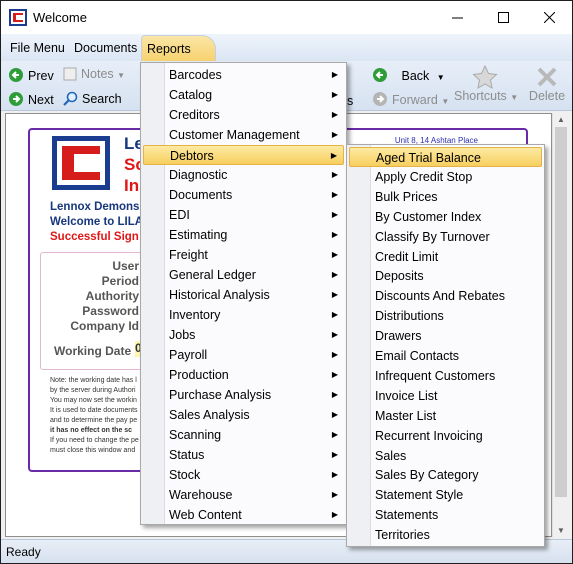 The height and width of the screenshot is (564, 573). I want to click on reports-menu-item-purchase-analysis: Purchase Analysis ▶, so click(243, 395).